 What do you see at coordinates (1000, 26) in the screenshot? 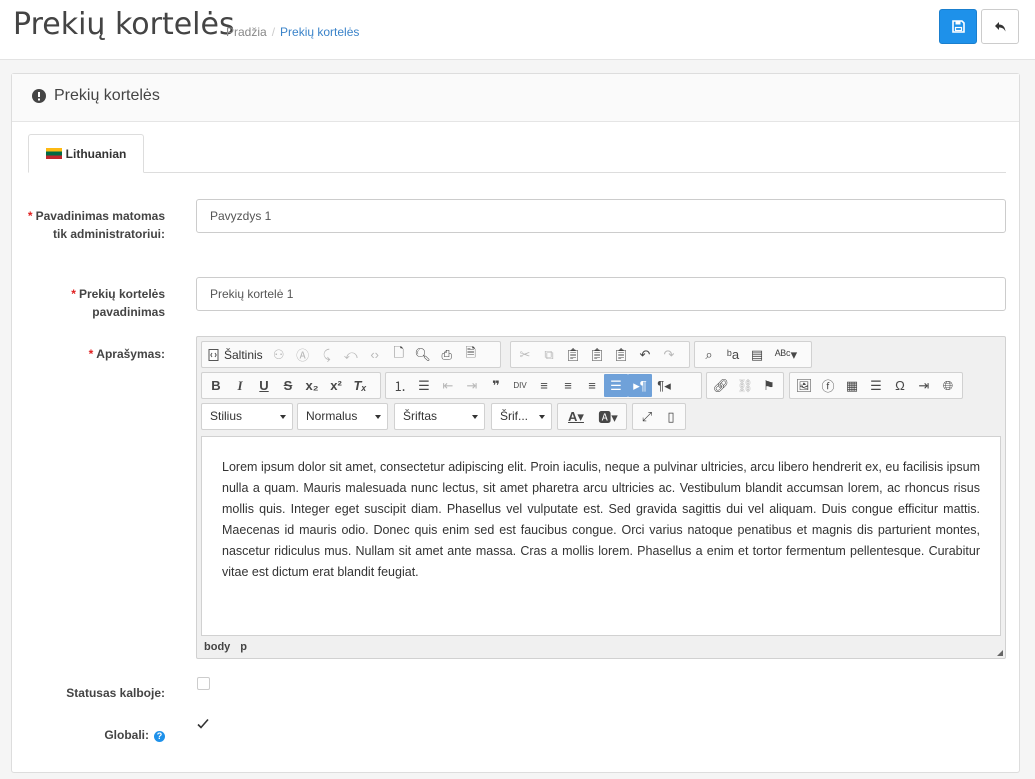
I see `back-button` at bounding box center [1000, 26].